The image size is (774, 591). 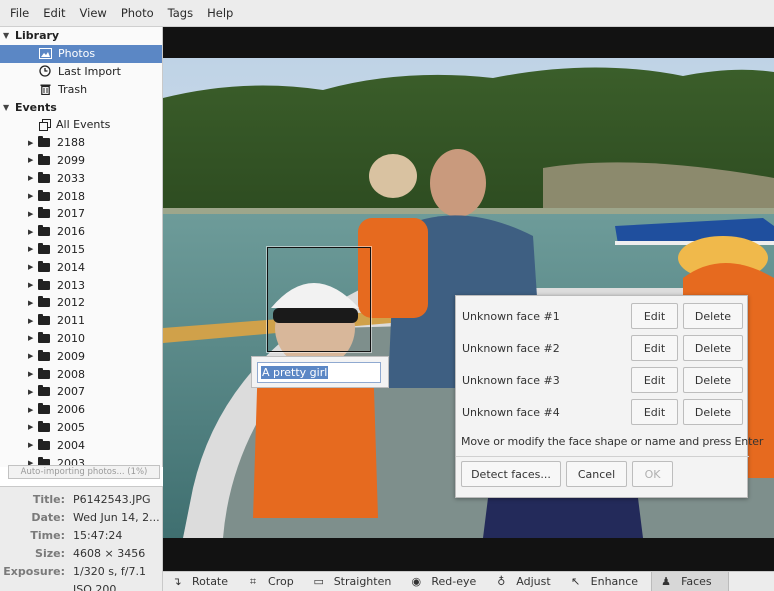 What do you see at coordinates (270, 581) in the screenshot?
I see `crop-tool: ⌗ Crop` at bounding box center [270, 581].